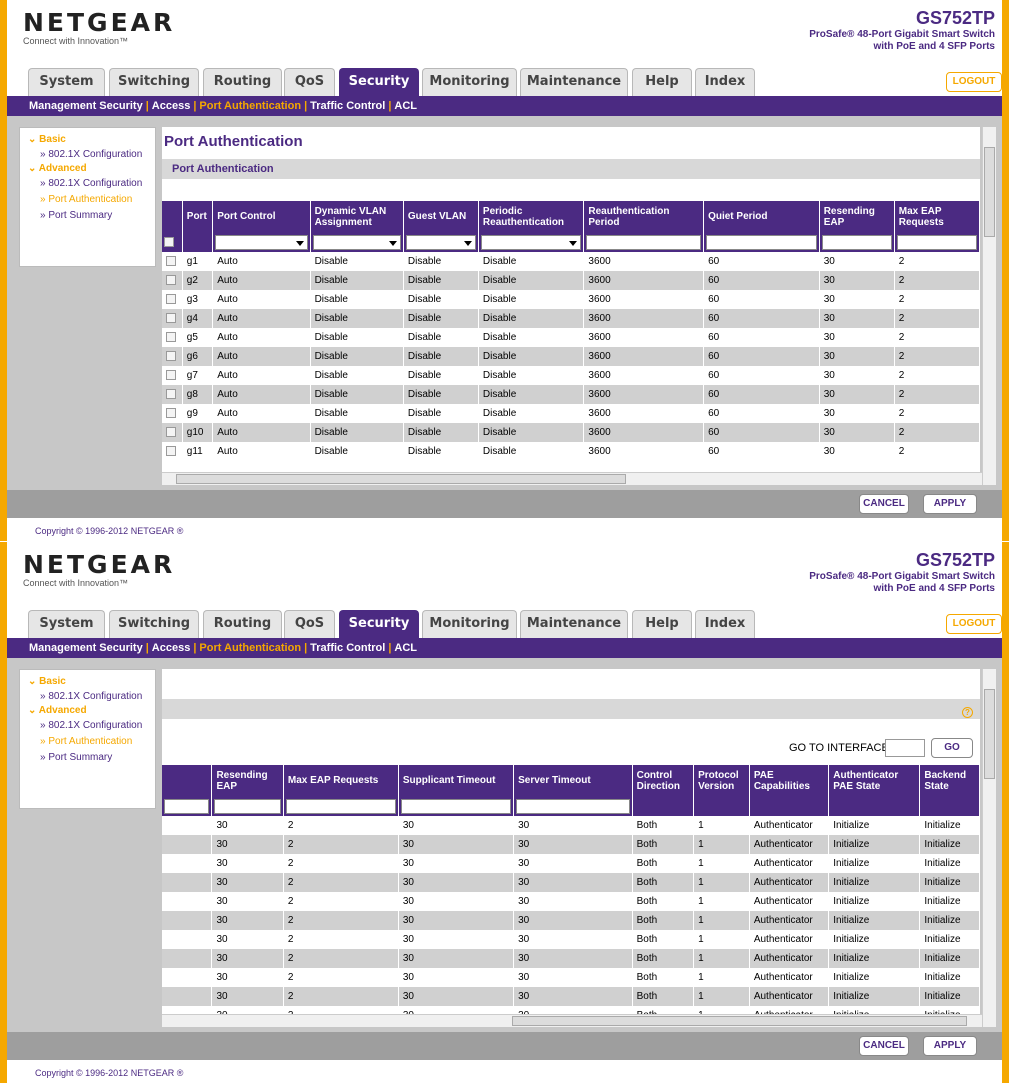  Describe the element at coordinates (571, 280) in the screenshot. I see `table-row: g2 Auto Disable Disable Disable 3600 60 30 2` at that location.